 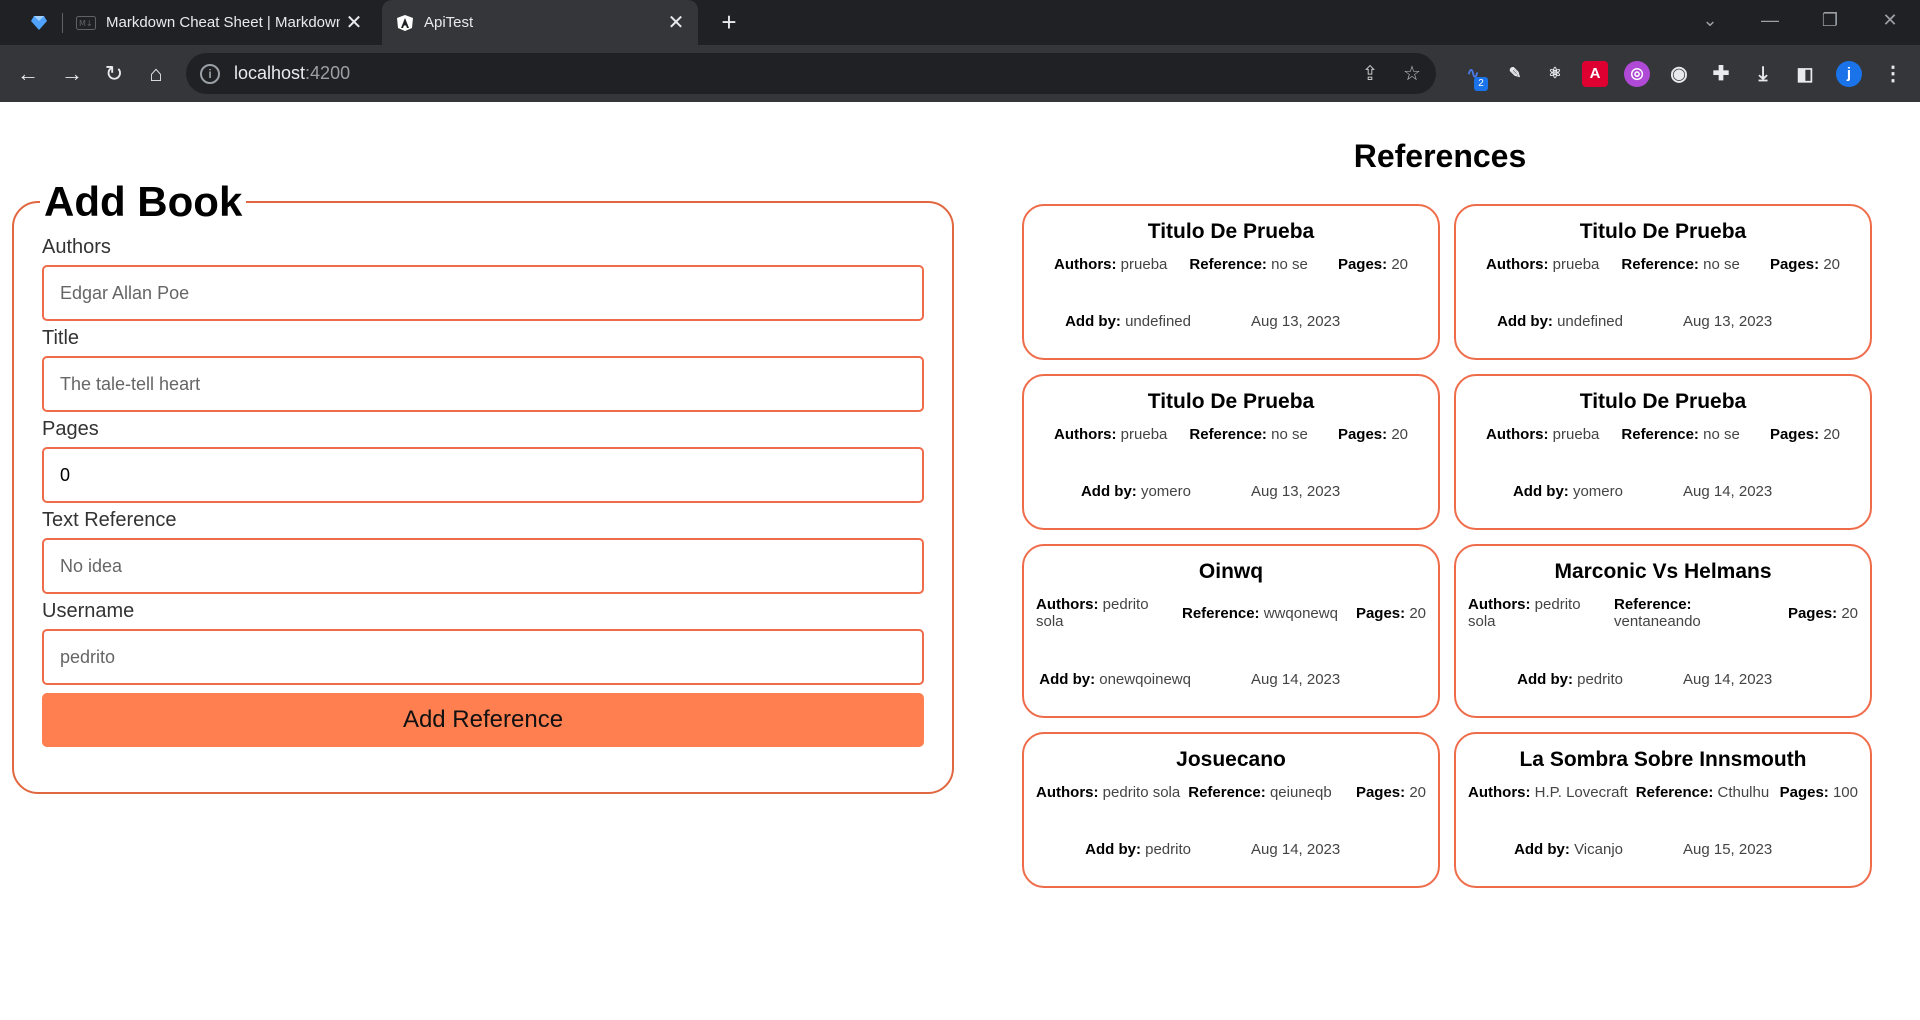 I want to click on username-input, so click(x=483, y=657).